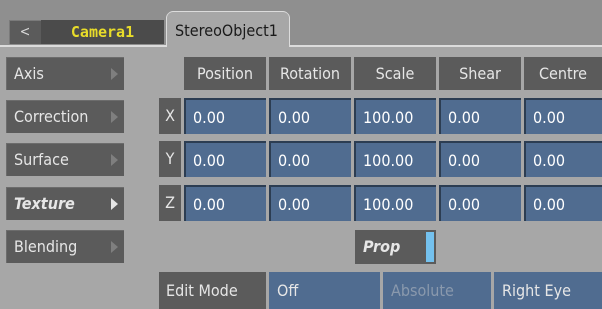  Describe the element at coordinates (65, 73) in the screenshot. I see `sidebar-item-axis: Axis` at that location.